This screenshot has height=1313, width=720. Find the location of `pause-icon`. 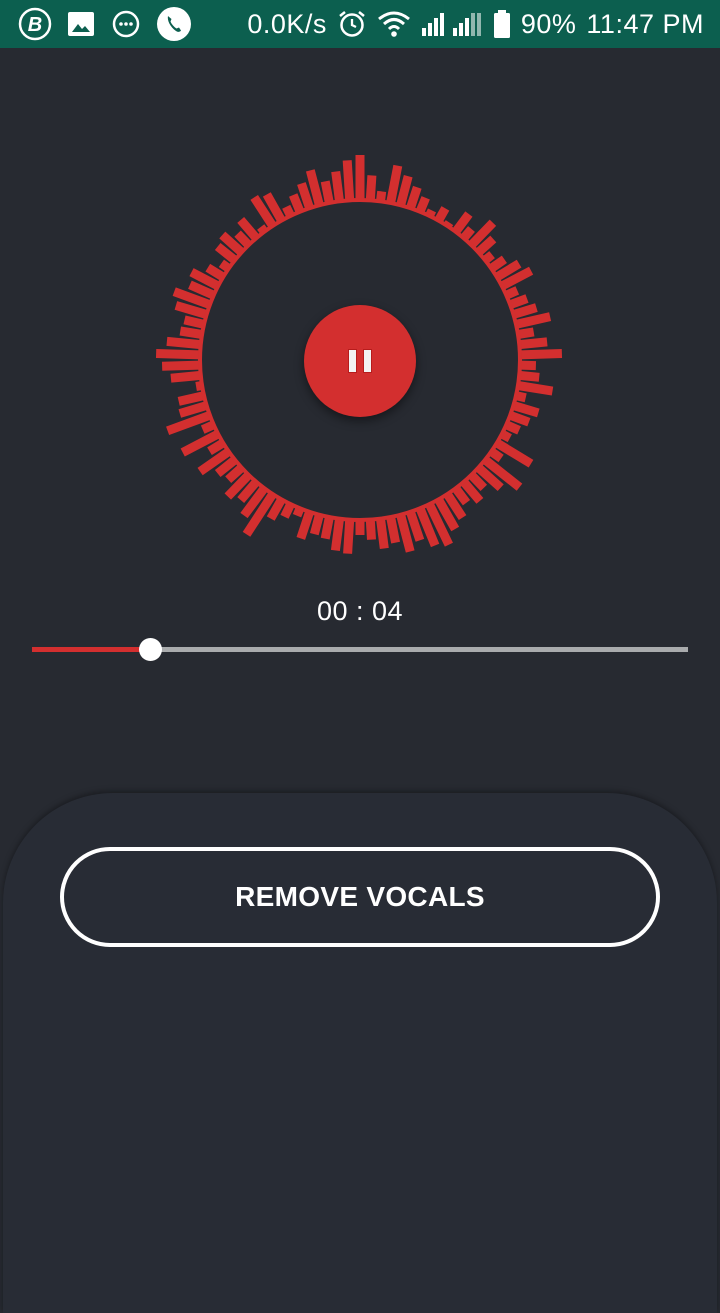

pause-icon is located at coordinates (360, 361).